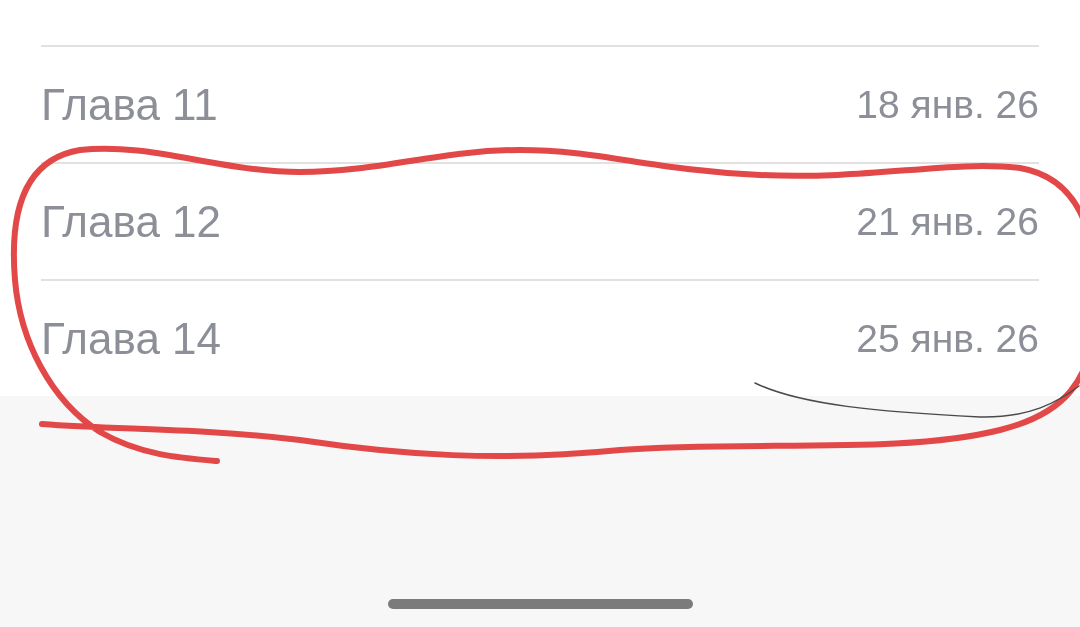 Image resolution: width=1080 pixels, height=627 pixels. What do you see at coordinates (540, 604) in the screenshot?
I see `home-indicator` at bounding box center [540, 604].